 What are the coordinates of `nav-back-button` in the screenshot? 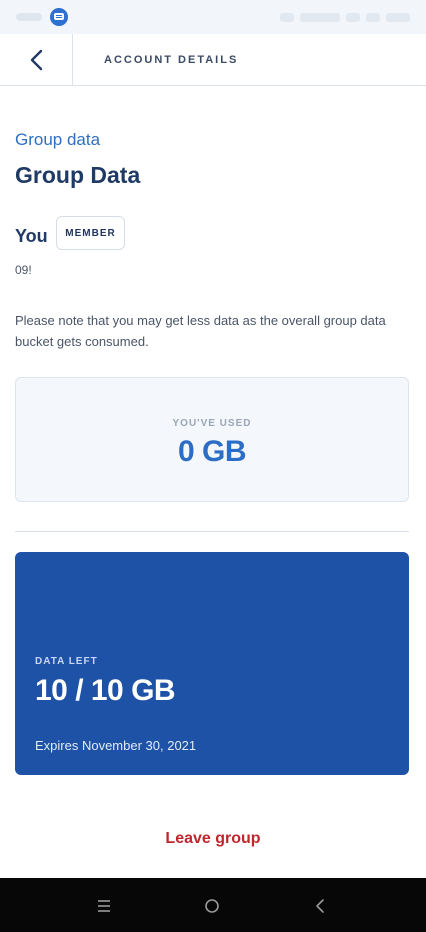 It's located at (320, 906).